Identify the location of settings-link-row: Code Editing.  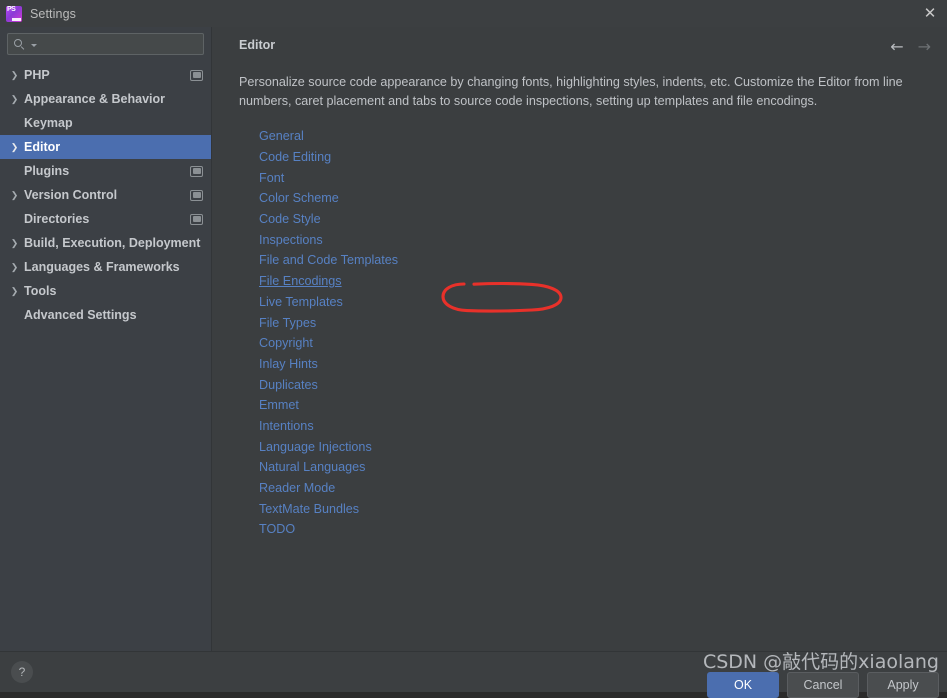
(603, 157).